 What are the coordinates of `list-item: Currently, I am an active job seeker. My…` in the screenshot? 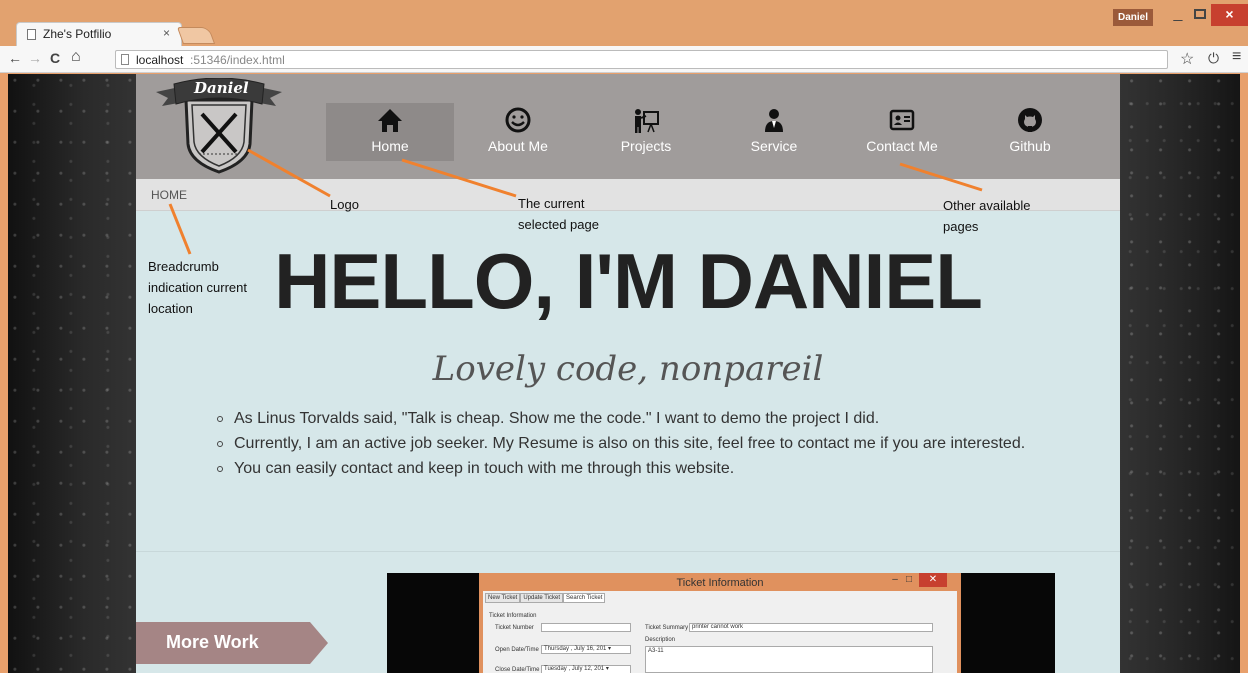 It's located at (625, 443).